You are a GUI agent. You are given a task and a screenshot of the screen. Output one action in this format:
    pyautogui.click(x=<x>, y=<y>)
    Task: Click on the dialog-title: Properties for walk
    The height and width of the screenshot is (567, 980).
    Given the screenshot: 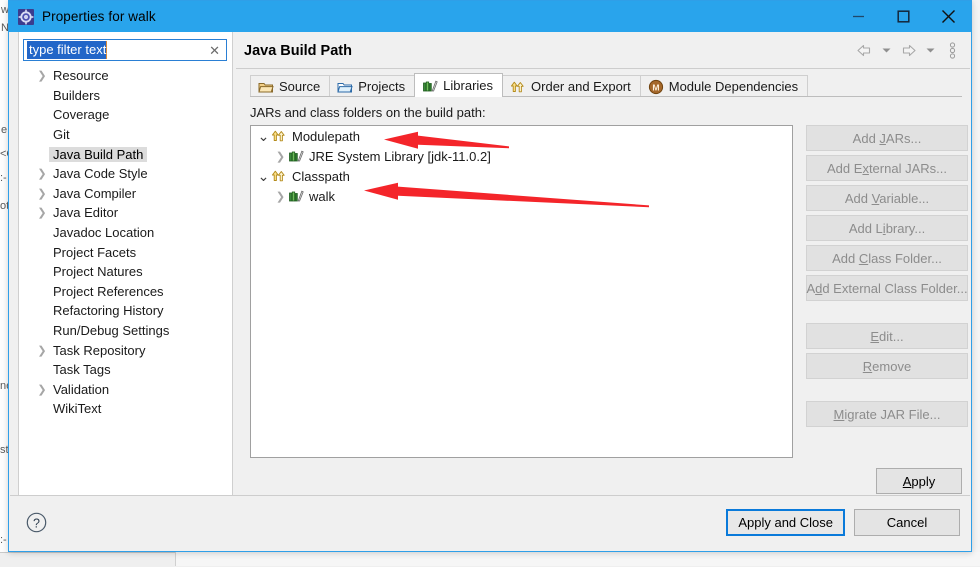 What is the action you would take?
    pyautogui.click(x=99, y=16)
    